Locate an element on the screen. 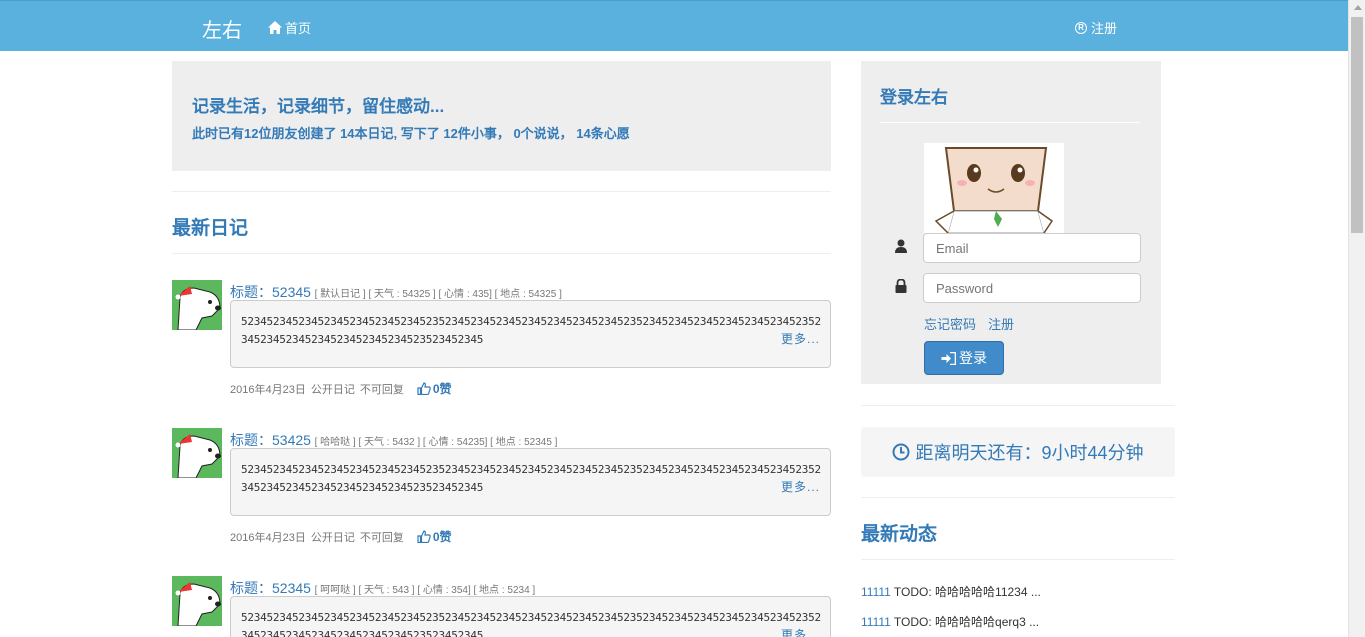 The image size is (1365, 637). scroll-up-arrow-icon is located at coordinates (1358, 7).